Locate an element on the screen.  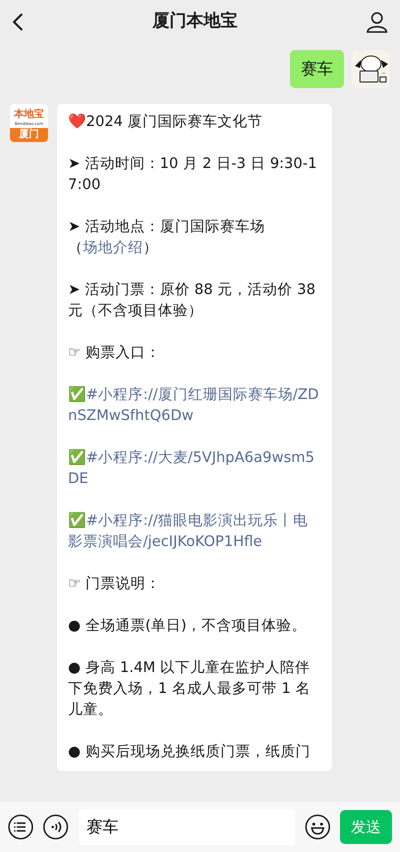
link: 场地介绍 is located at coordinates (113, 248).